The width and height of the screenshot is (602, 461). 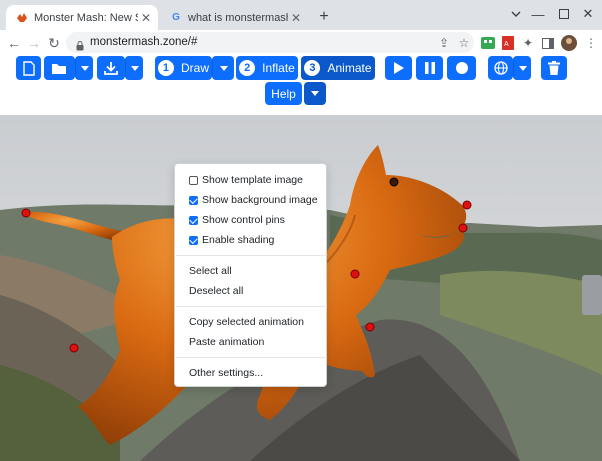 I want to click on menu-item-show-template-image: Show template image, so click(x=246, y=180).